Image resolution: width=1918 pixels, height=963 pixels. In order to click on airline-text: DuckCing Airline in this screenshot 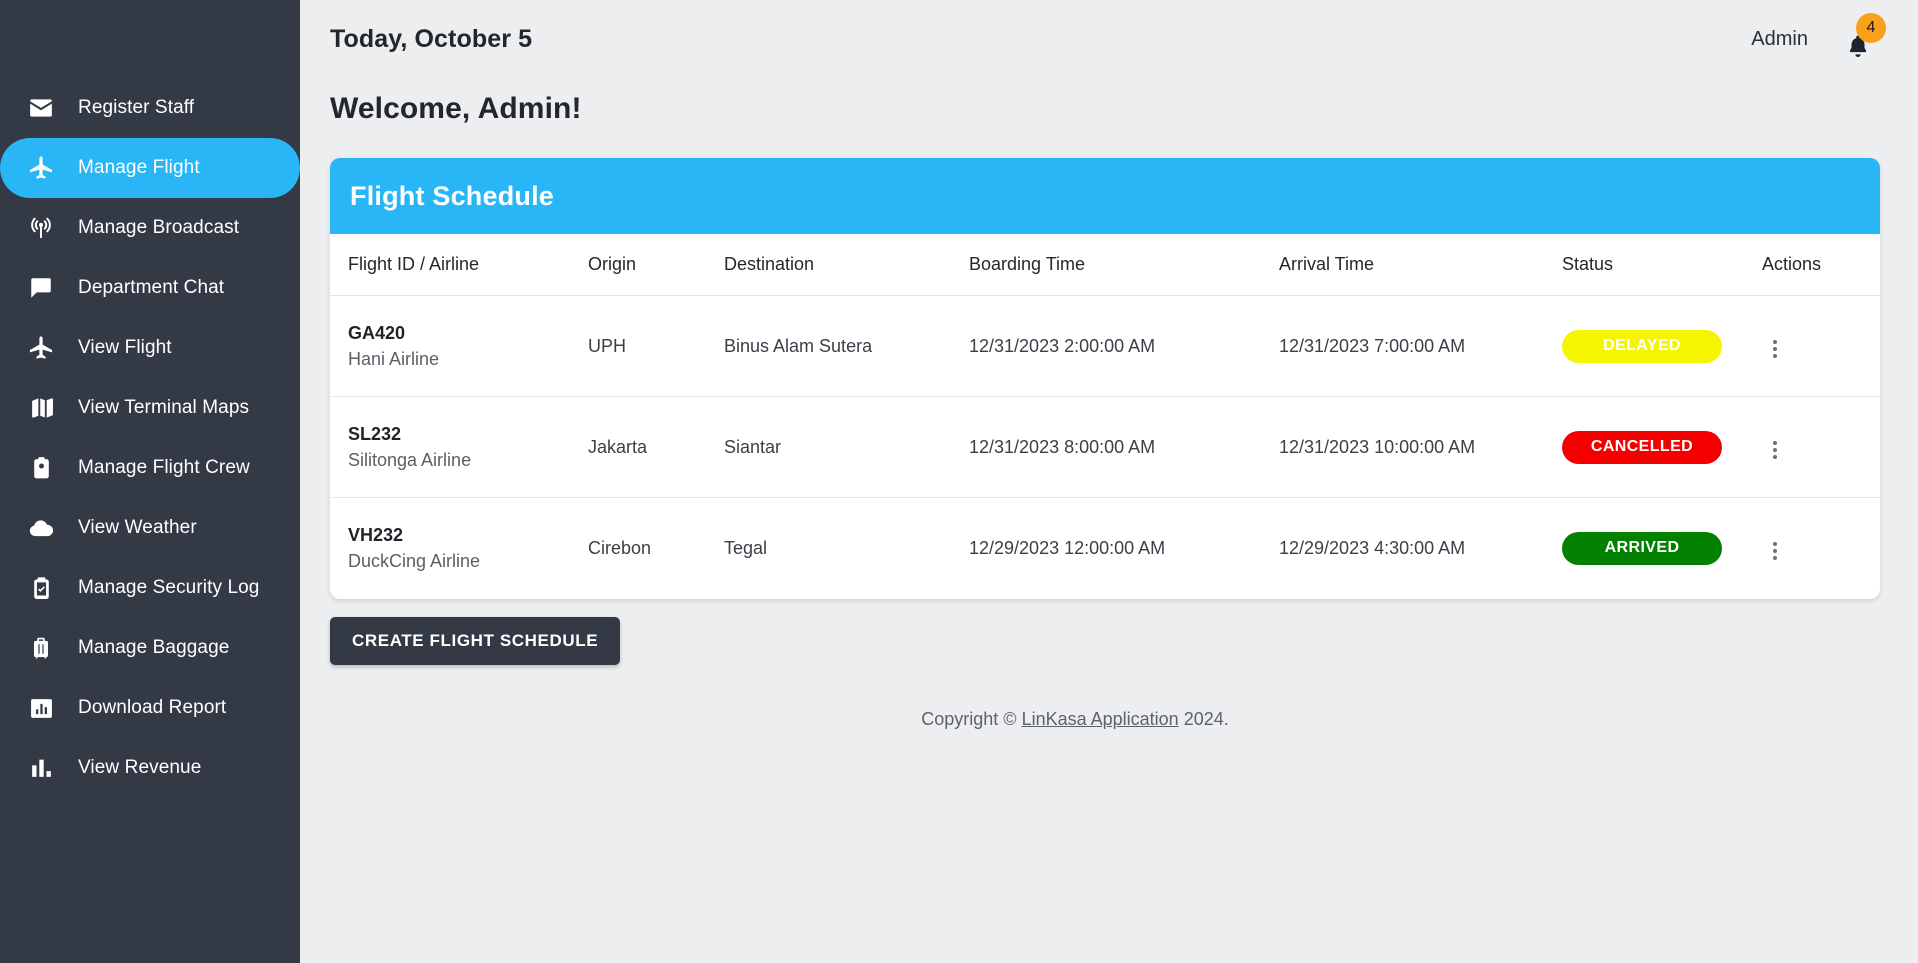, I will do `click(414, 561)`.